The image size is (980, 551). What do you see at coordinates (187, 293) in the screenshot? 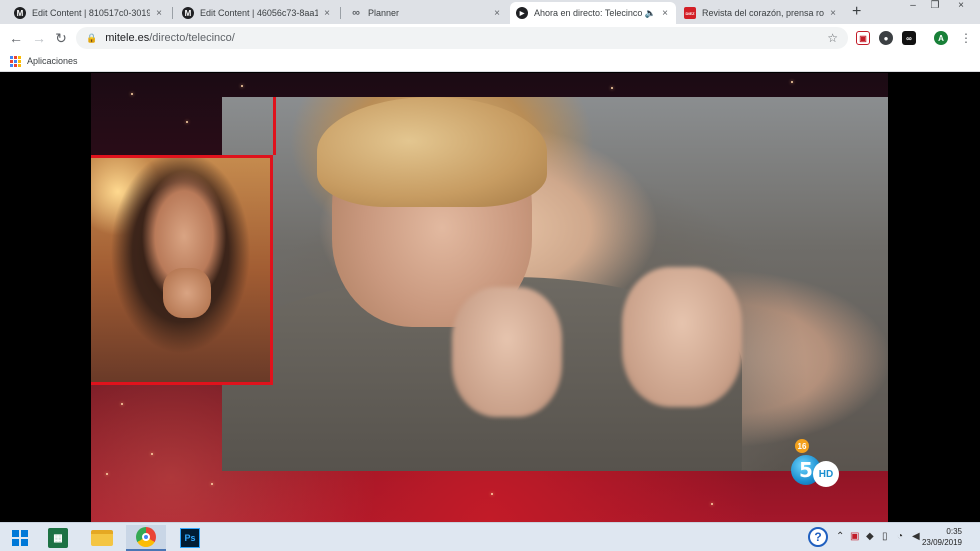
I see `pip-hands` at bounding box center [187, 293].